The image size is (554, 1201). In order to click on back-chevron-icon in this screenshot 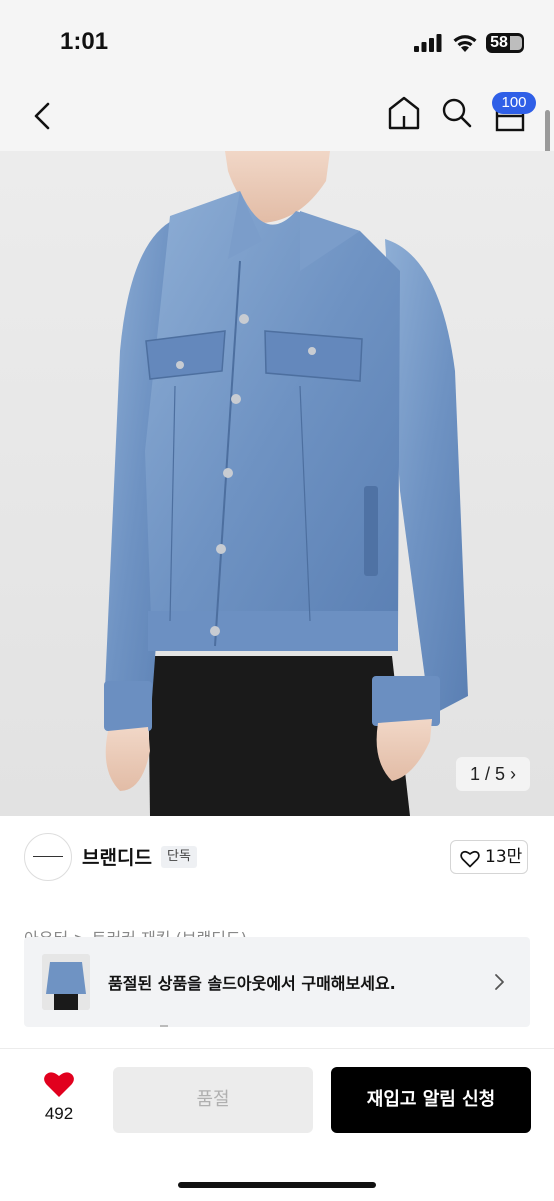, I will do `click(43, 116)`.